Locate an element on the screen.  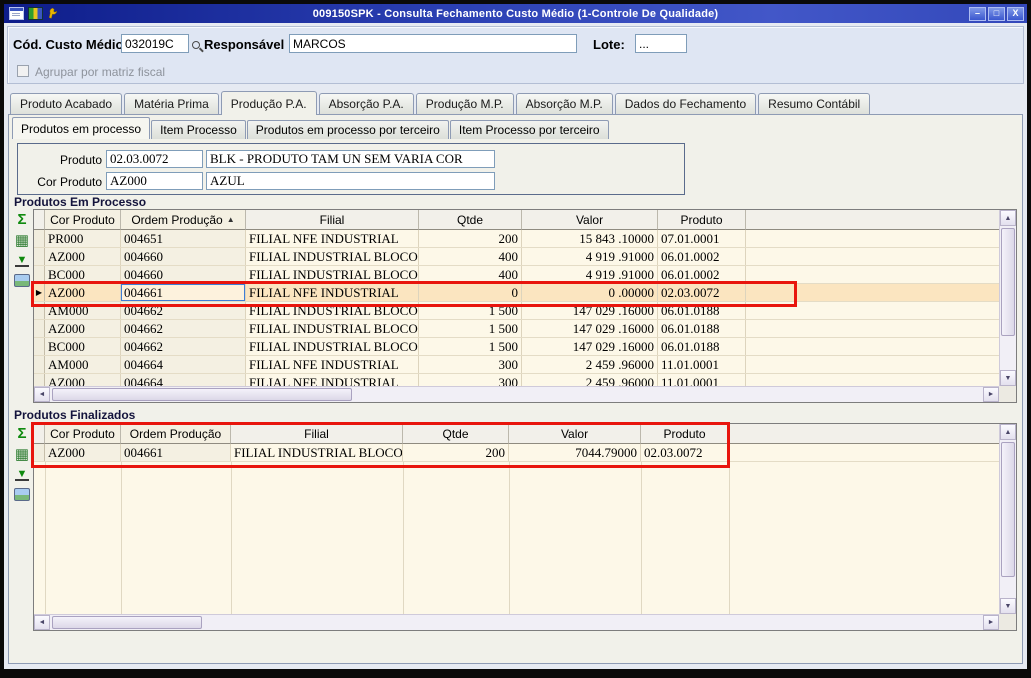
column-header-label: Filial is located at coordinates (316, 433).